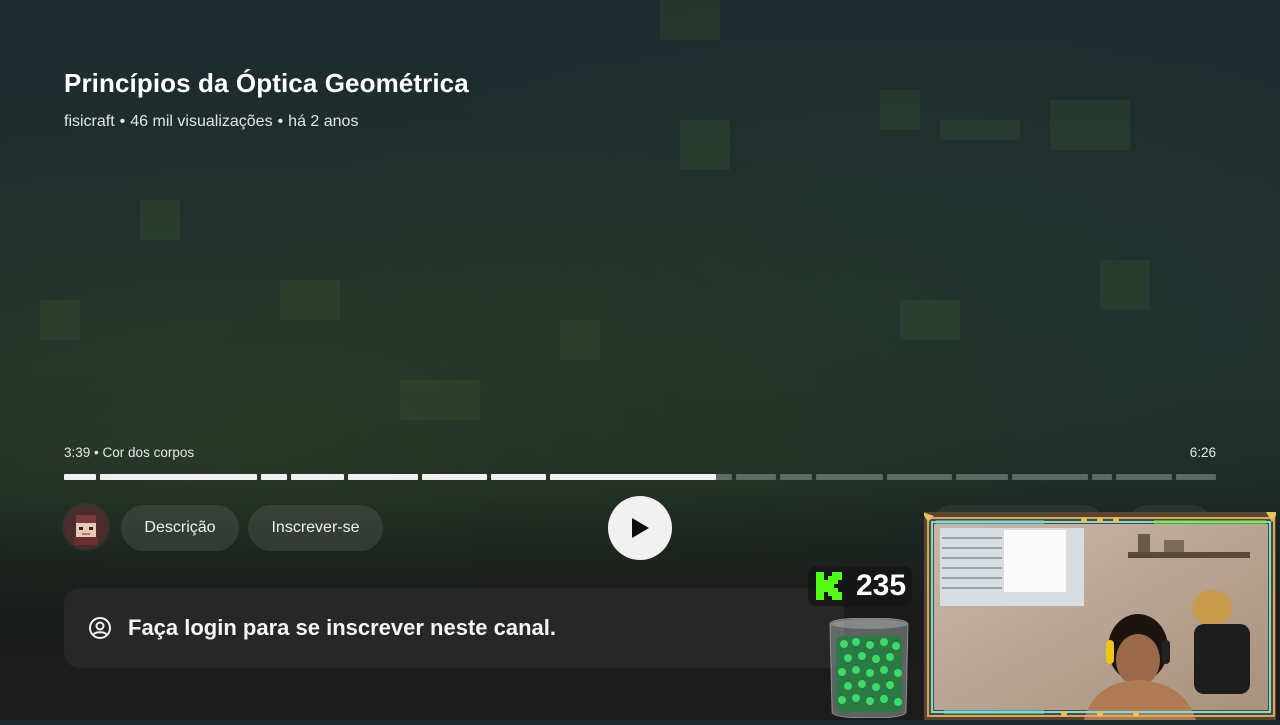 Image resolution: width=1280 pixels, height=725 pixels. I want to click on current-time: 3:39, so click(77, 452).